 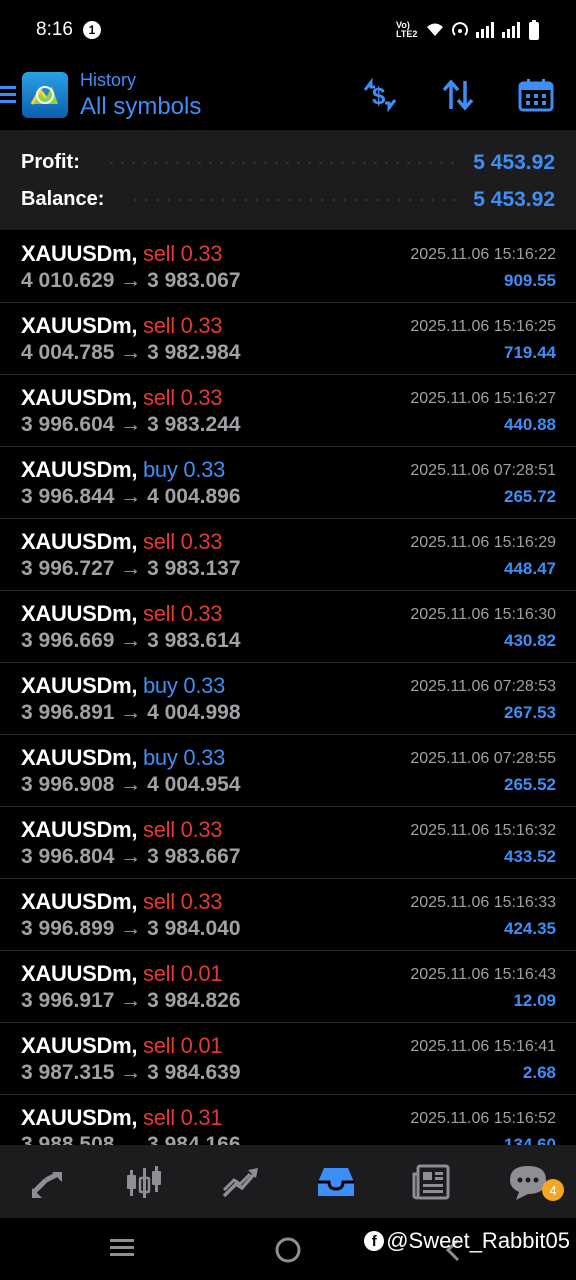 I want to click on trade-prices: 3 988.508 → 3 984.166, so click(x=131, y=1139).